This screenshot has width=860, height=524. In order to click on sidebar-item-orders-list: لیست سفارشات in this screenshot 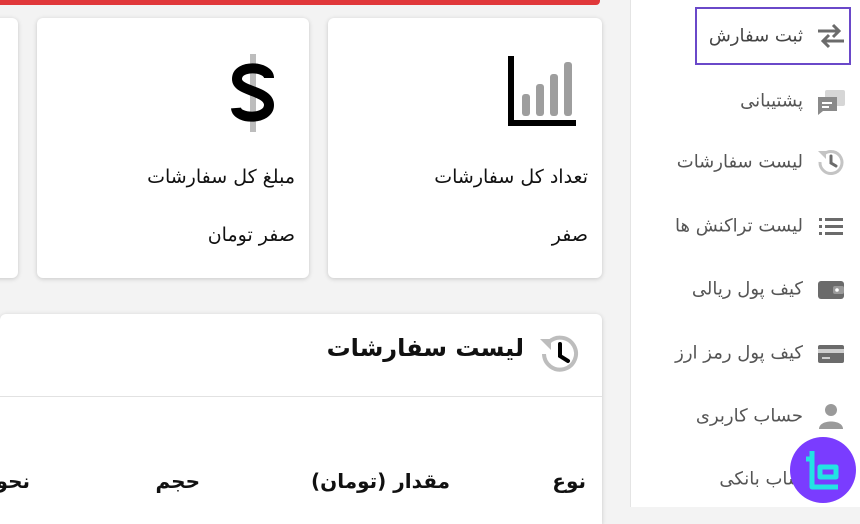, I will do `click(745, 162)`.